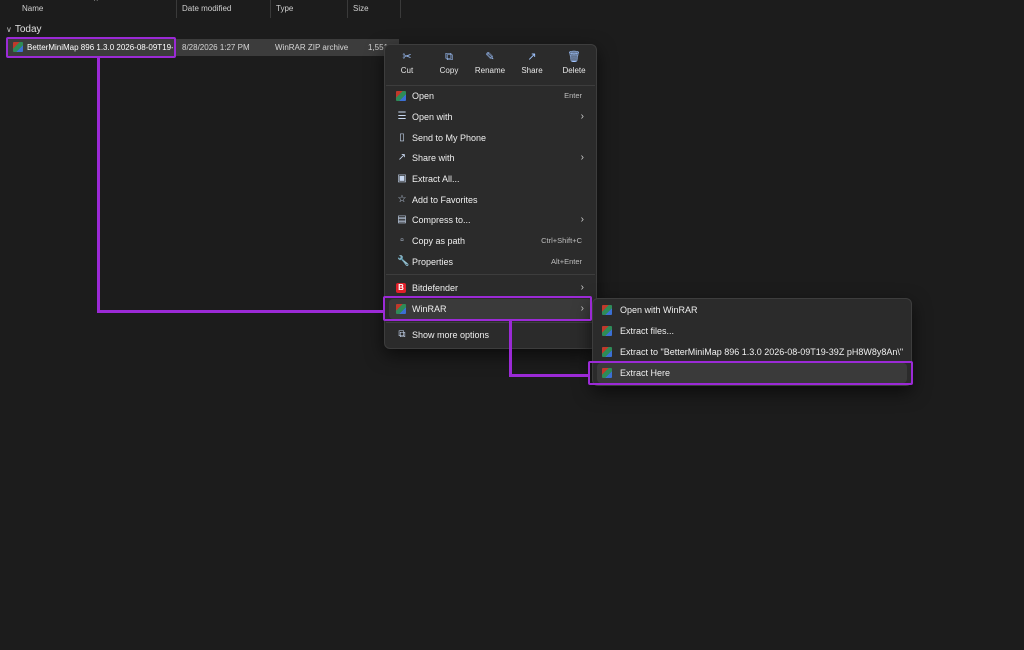 The width and height of the screenshot is (1024, 650). What do you see at coordinates (490, 220) in the screenshot?
I see `menu-item-compress: ▤ Compress to... ›` at bounding box center [490, 220].